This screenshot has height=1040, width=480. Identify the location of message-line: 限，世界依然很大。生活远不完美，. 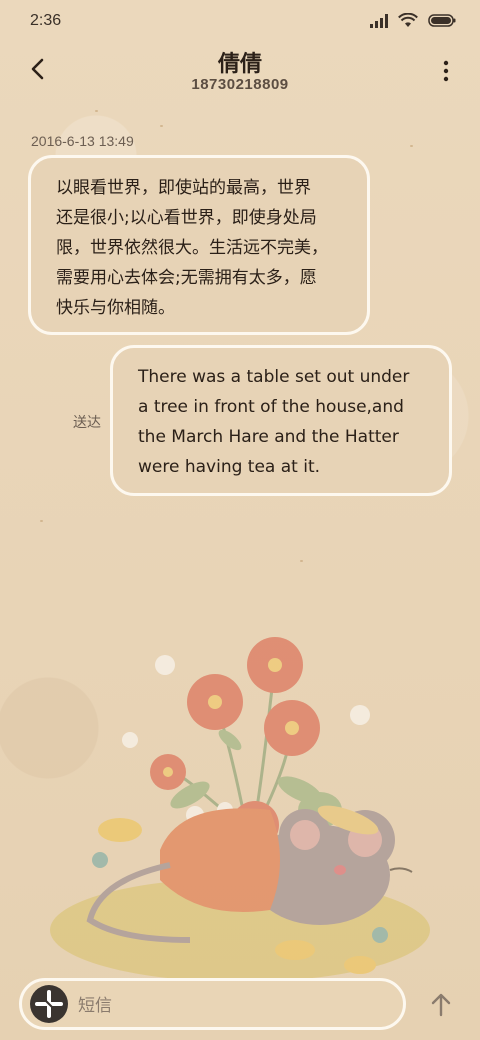
(192, 248).